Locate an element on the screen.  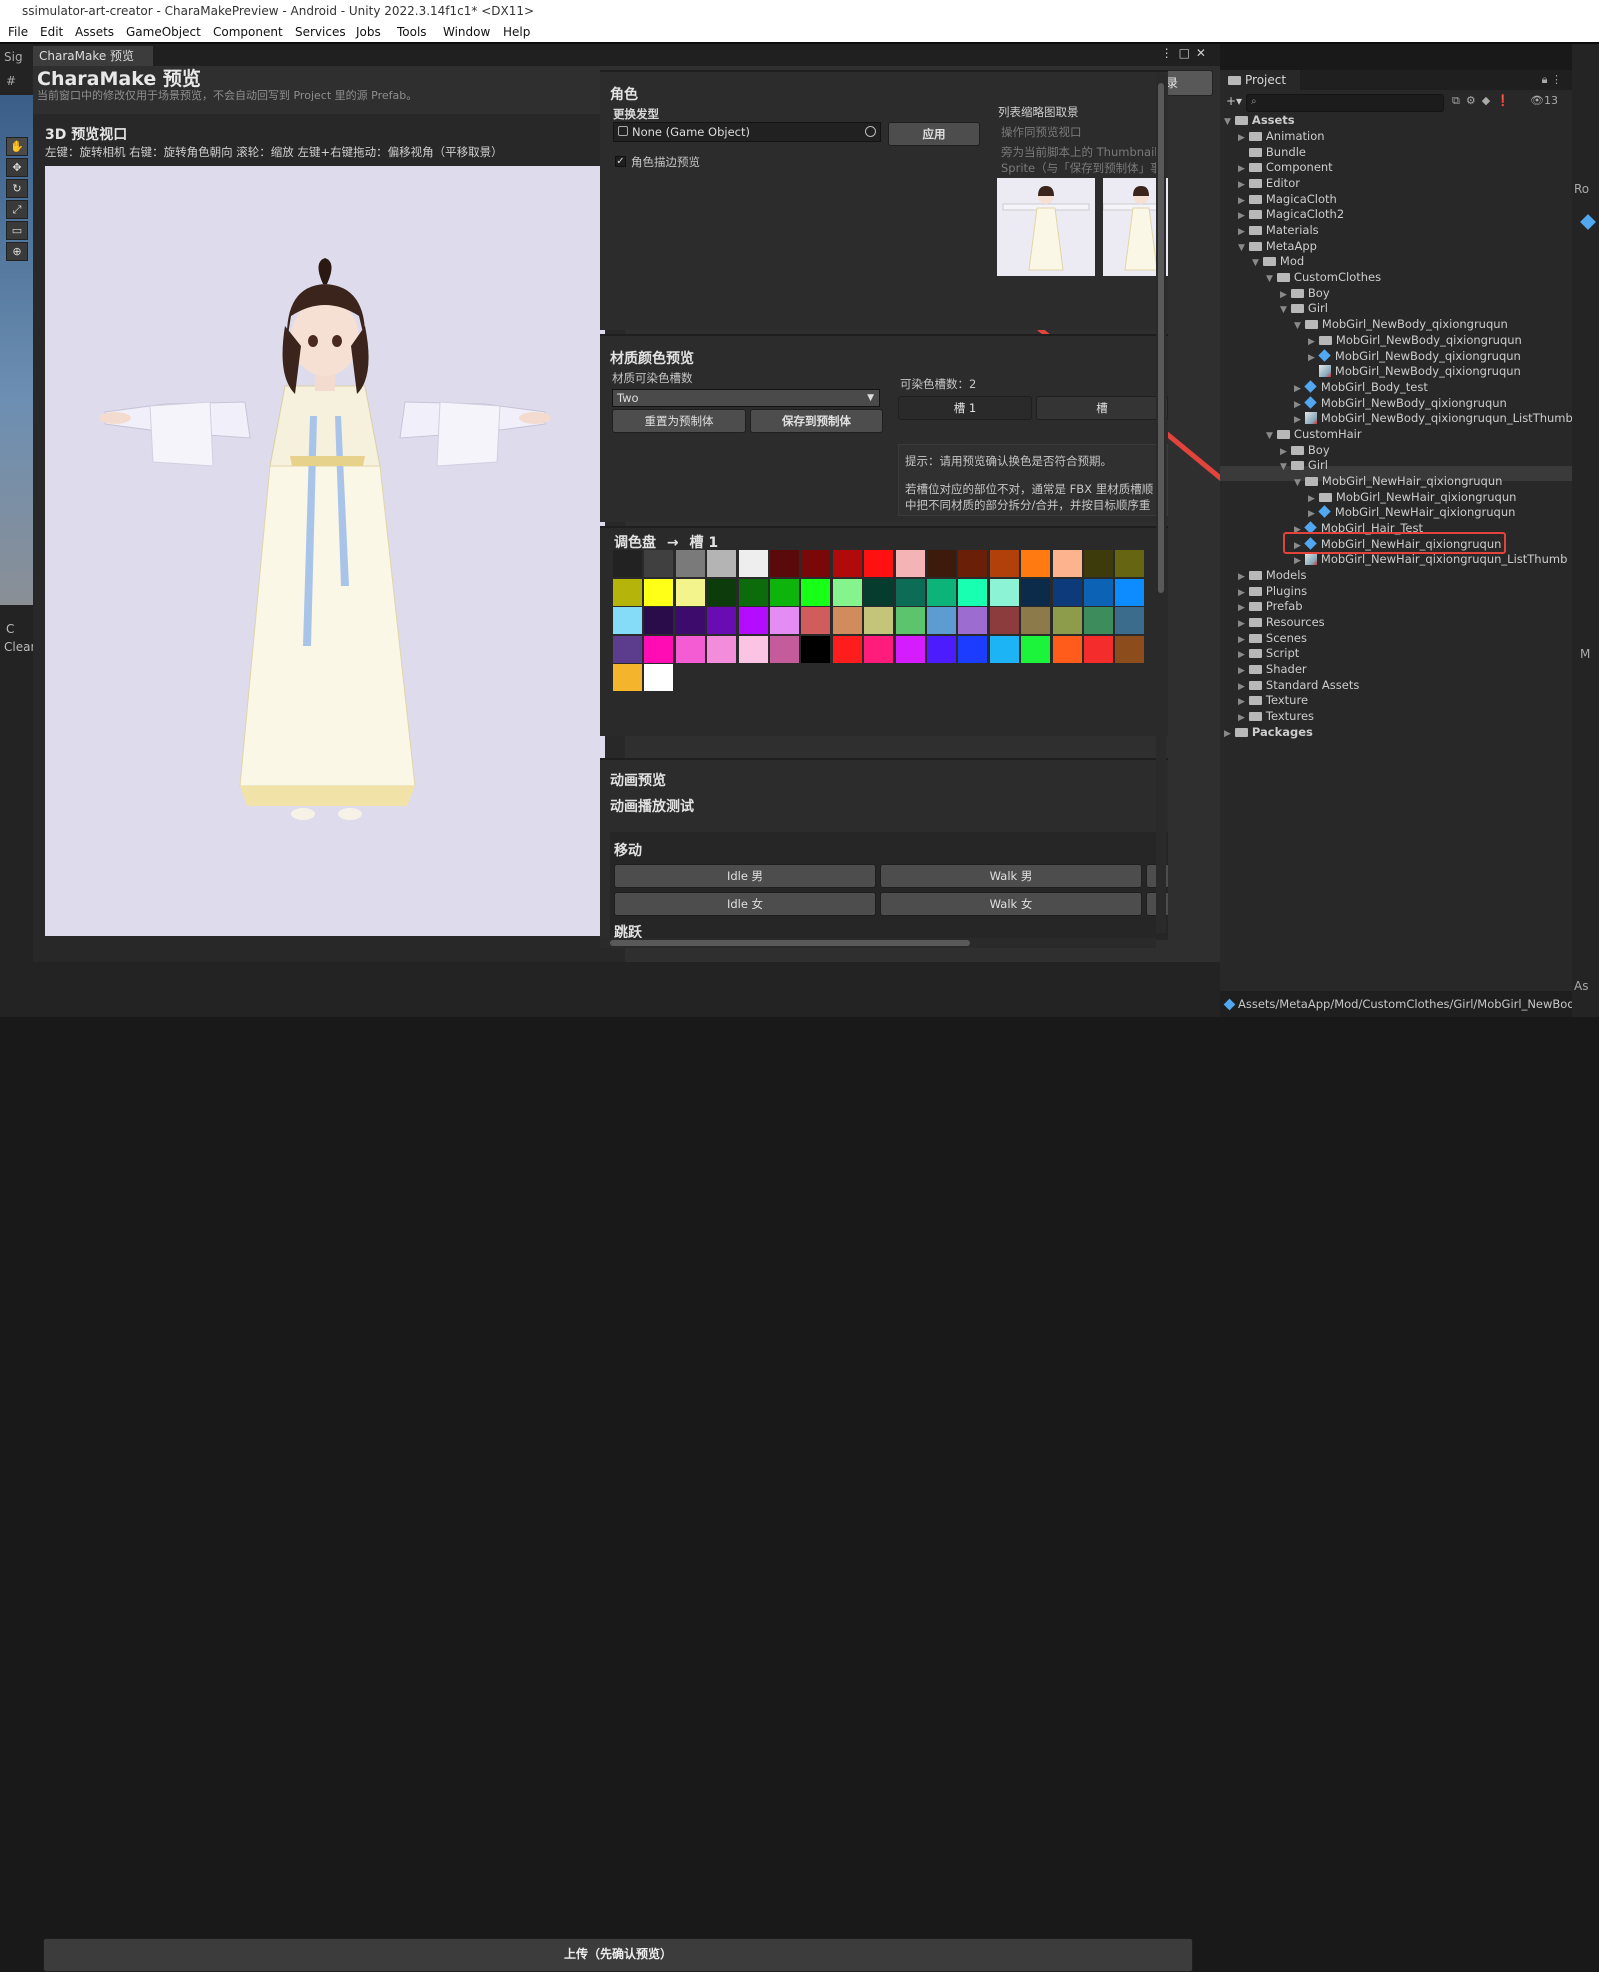
create-button: +▾ is located at coordinates (1234, 101).